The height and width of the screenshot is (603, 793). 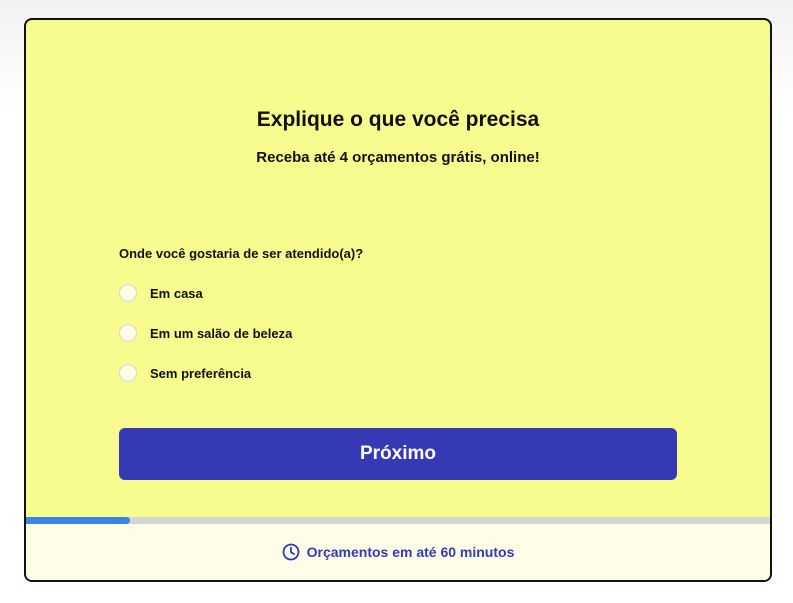 I want to click on form-subtitle: Receba até 4 orçamentos grátis, online!, so click(x=398, y=157).